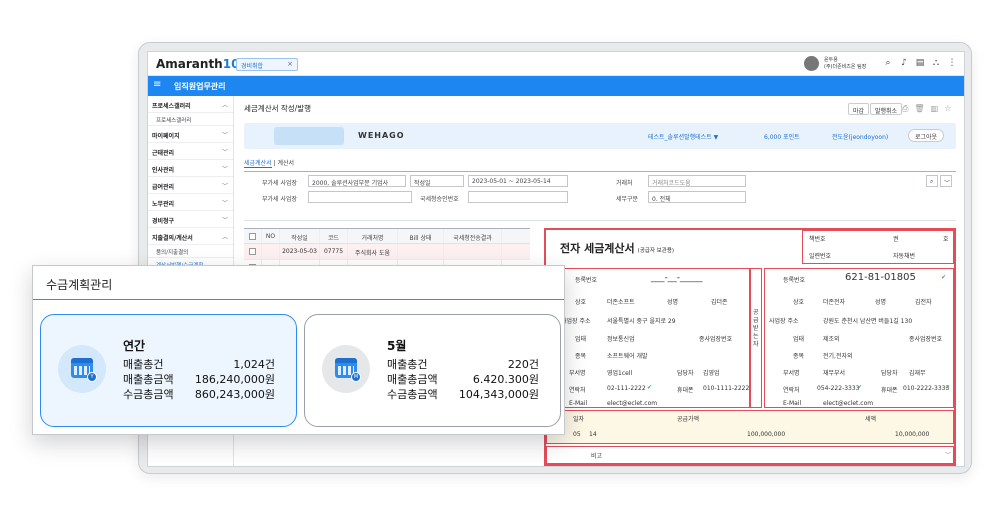  Describe the element at coordinates (888, 64) in the screenshot. I see `search-icon: ⌕` at that location.